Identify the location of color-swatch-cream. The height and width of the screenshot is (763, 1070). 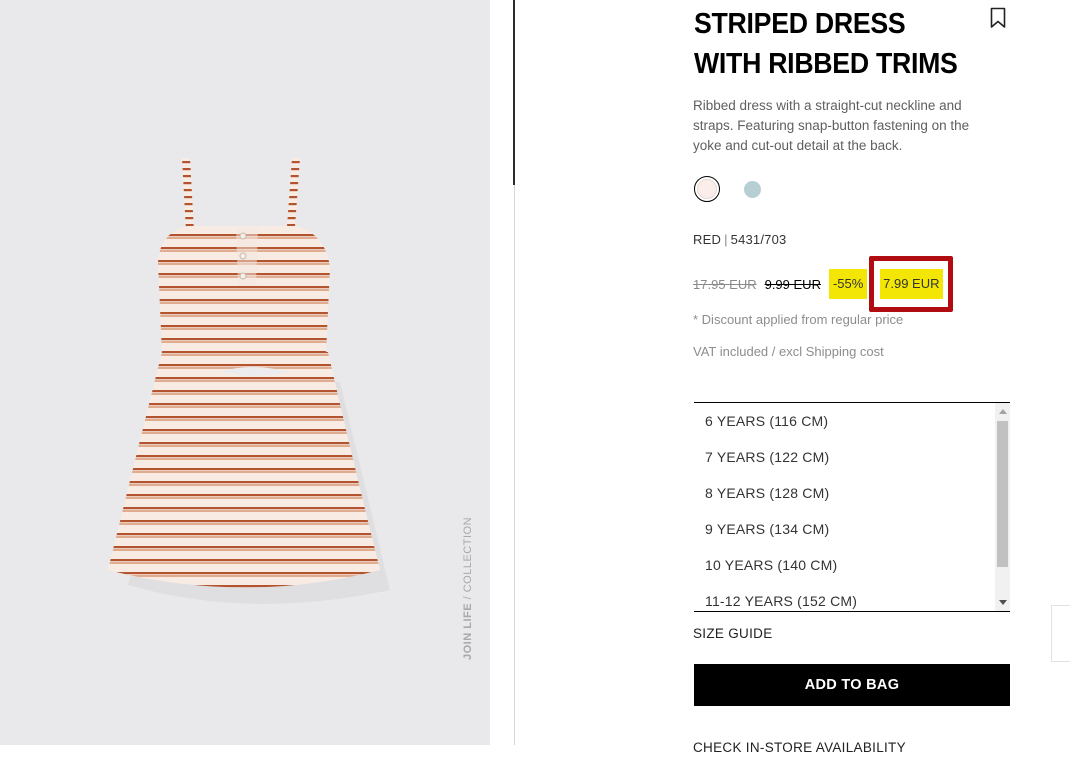
(707, 189).